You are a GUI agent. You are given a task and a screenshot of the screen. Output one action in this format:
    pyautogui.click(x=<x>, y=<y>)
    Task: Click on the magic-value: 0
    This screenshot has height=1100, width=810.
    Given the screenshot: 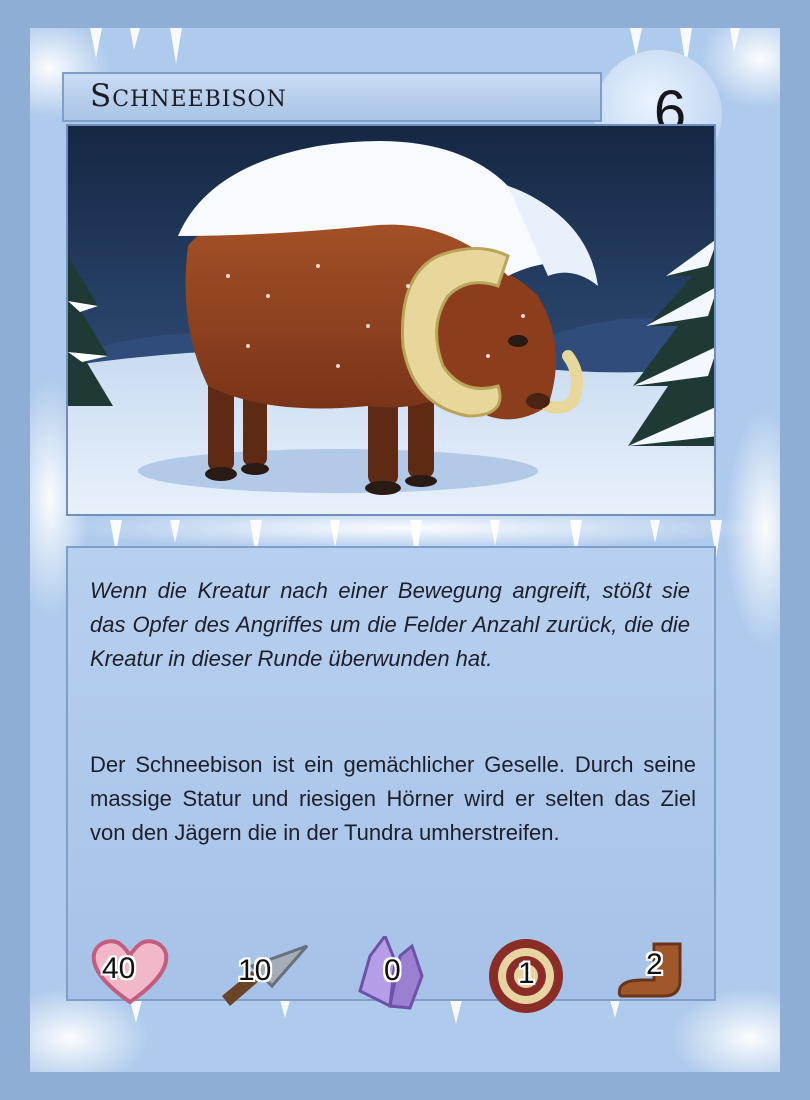 What is the action you would take?
    pyautogui.click(x=392, y=970)
    